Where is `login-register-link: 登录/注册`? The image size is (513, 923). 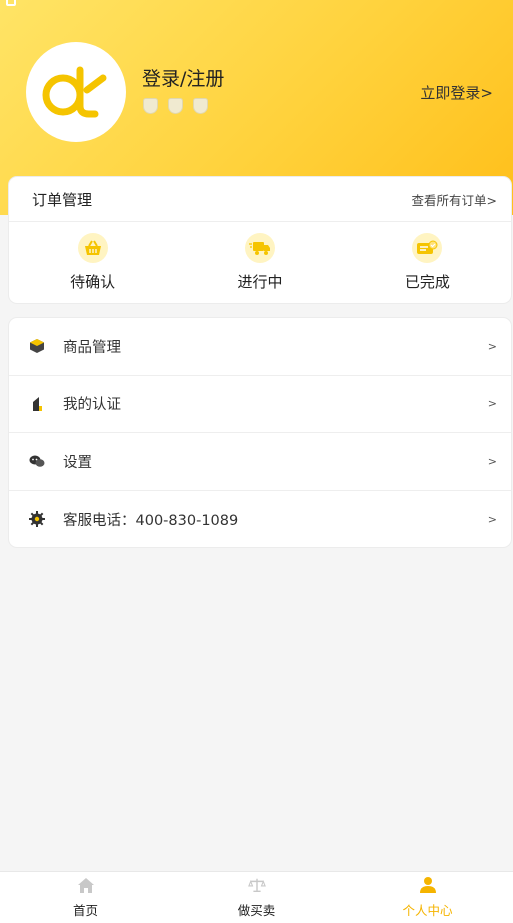 login-register-link: 登录/注册 is located at coordinates (183, 77).